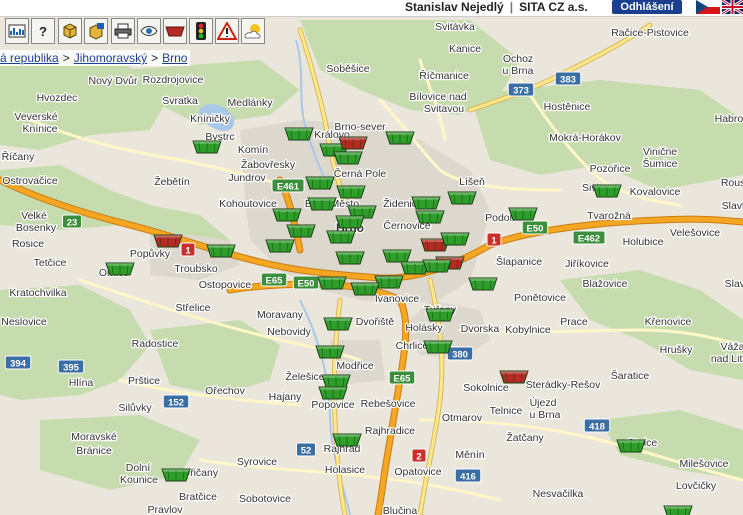  What do you see at coordinates (139, 480) in the screenshot?
I see `place-label: Kounice` at bounding box center [139, 480].